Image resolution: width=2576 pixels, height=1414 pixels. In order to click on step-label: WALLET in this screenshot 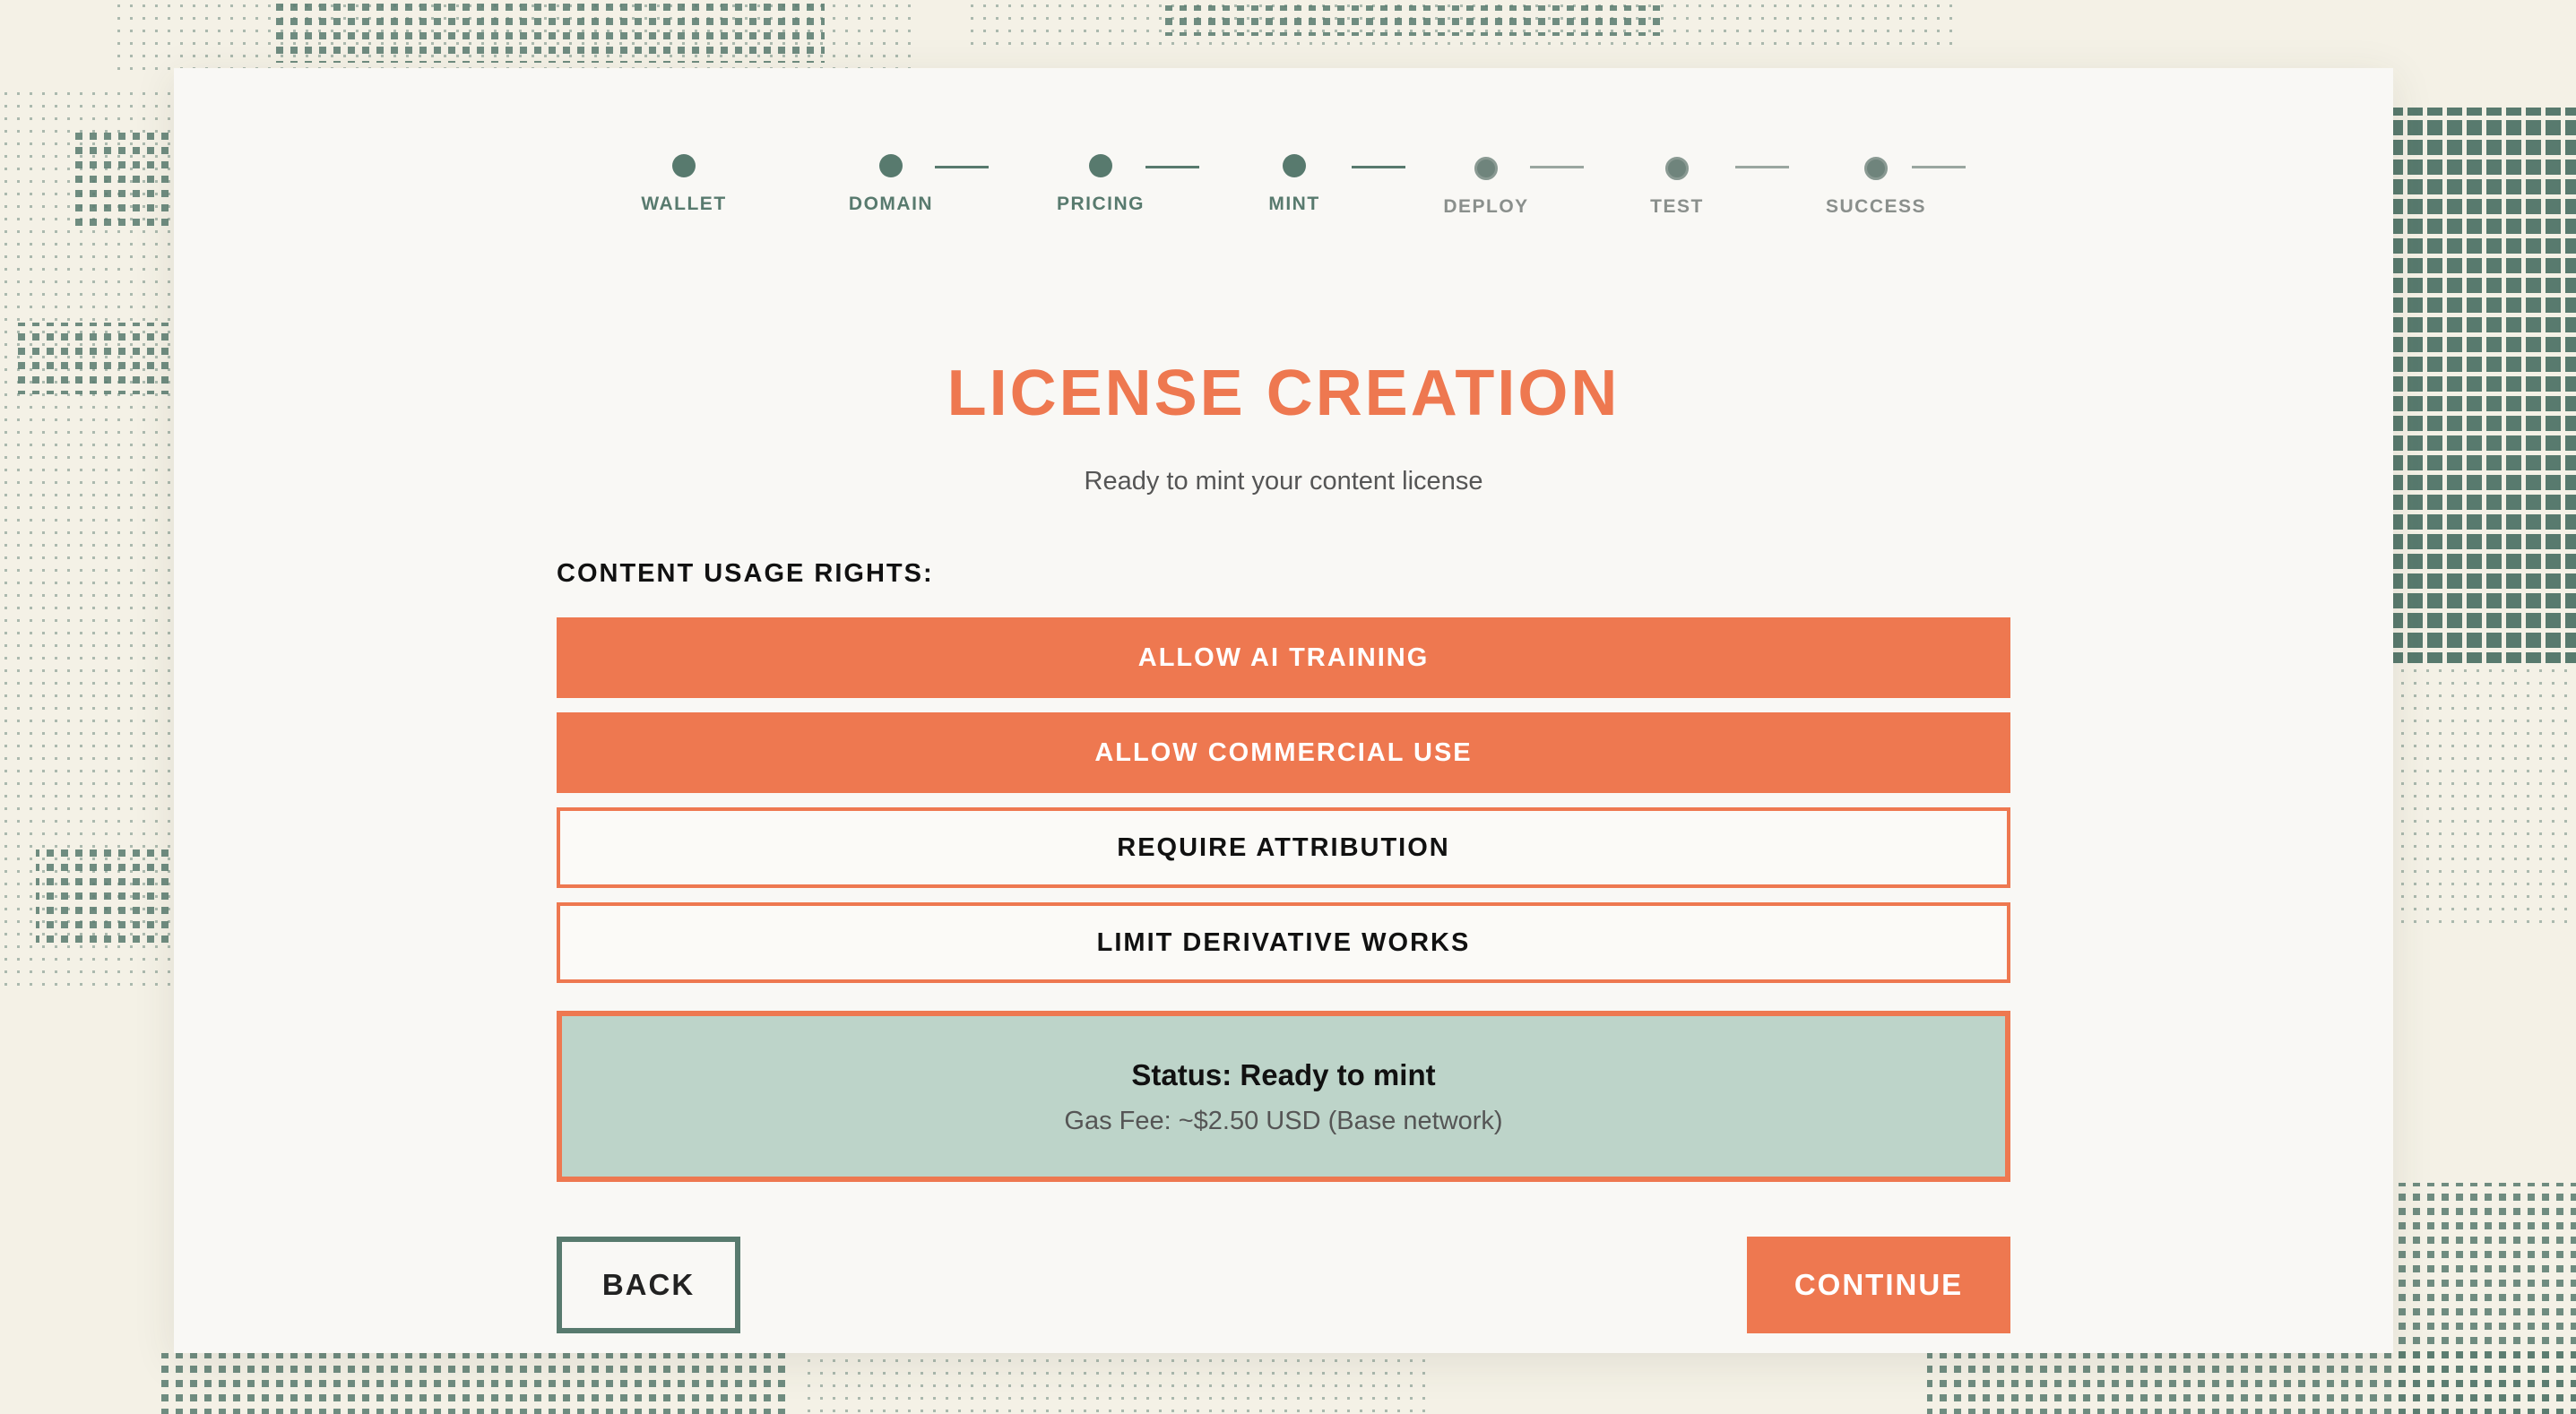, I will do `click(684, 204)`.